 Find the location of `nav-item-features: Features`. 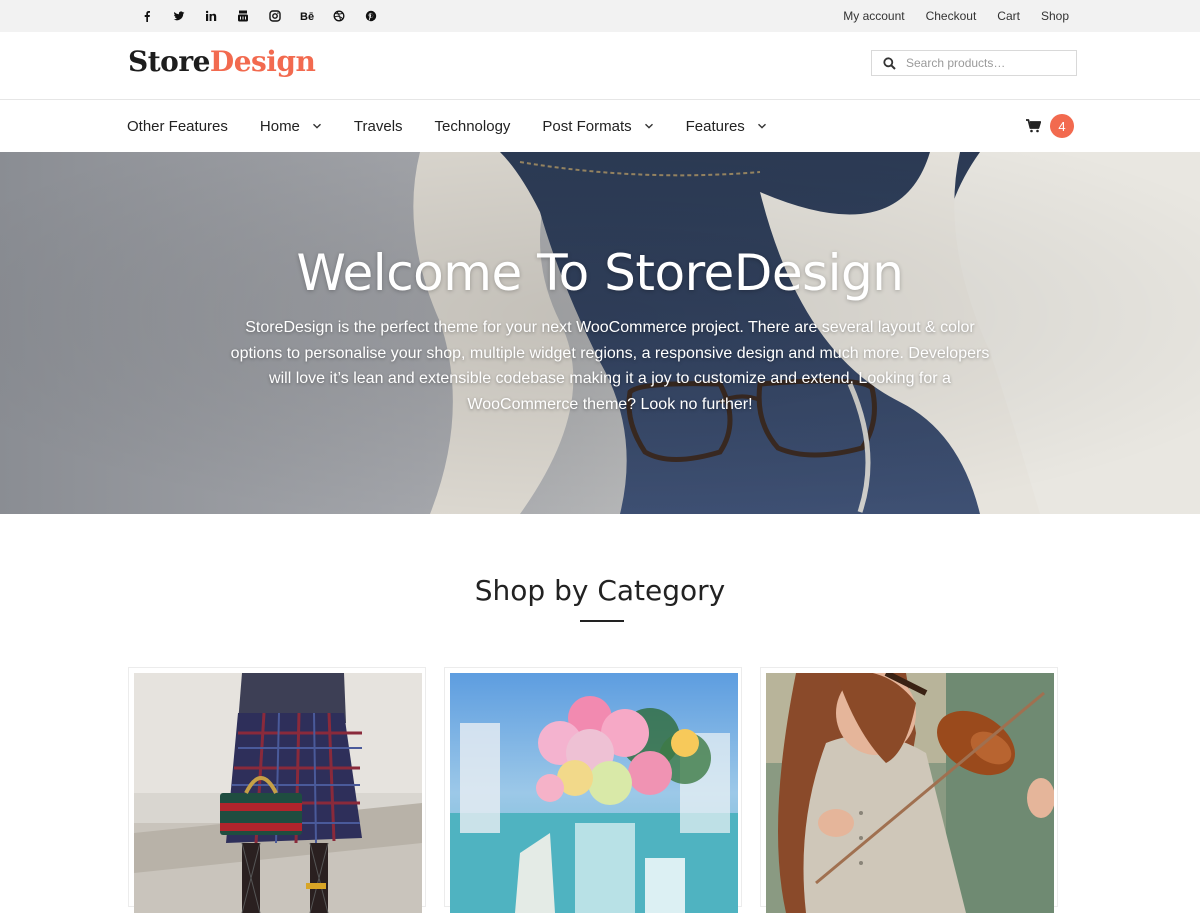

nav-item-features: Features is located at coordinates (726, 126).